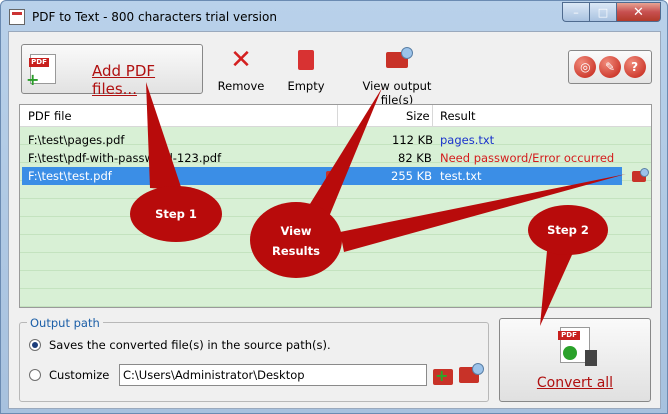 The image size is (668, 414). I want to click on remove-icon: ✕, so click(241, 60).